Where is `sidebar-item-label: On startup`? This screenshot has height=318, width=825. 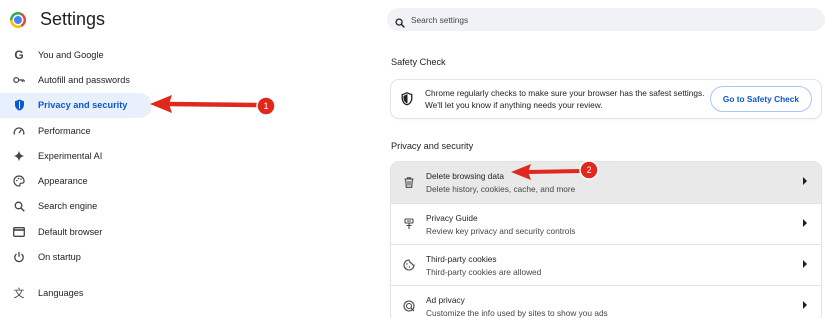 sidebar-item-label: On startup is located at coordinates (59, 257).